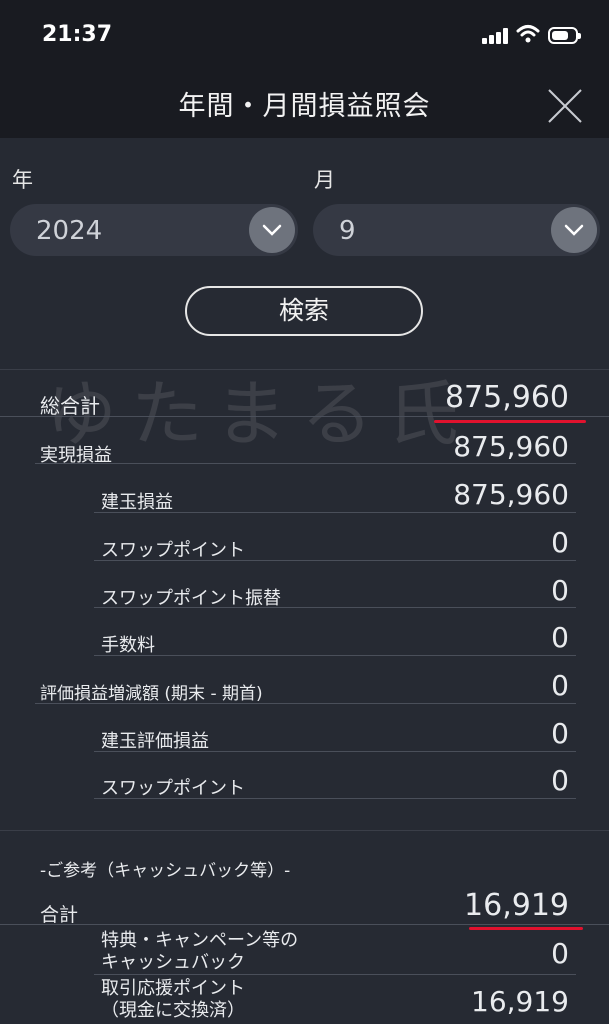 The height and width of the screenshot is (1024, 609). I want to click on year-value: 2024, so click(69, 231).